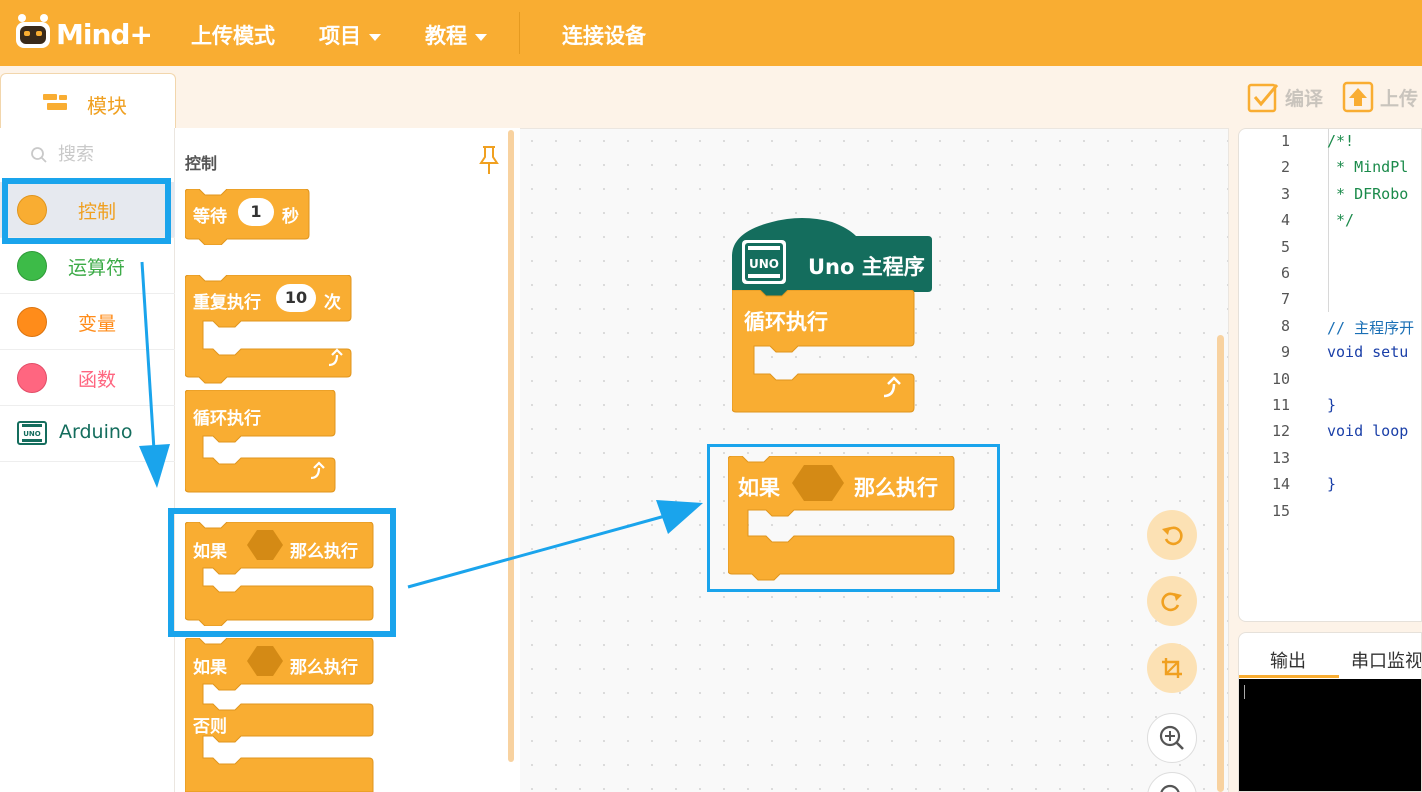  Describe the element at coordinates (332, 303) in the screenshot. I see `repeat-unit-label: 次` at that location.